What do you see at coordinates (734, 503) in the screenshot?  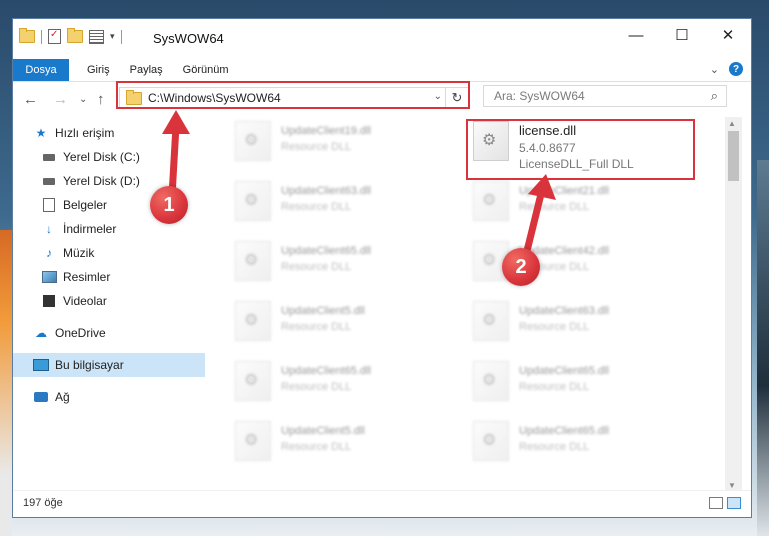 I see `tiles-view-icon` at bounding box center [734, 503].